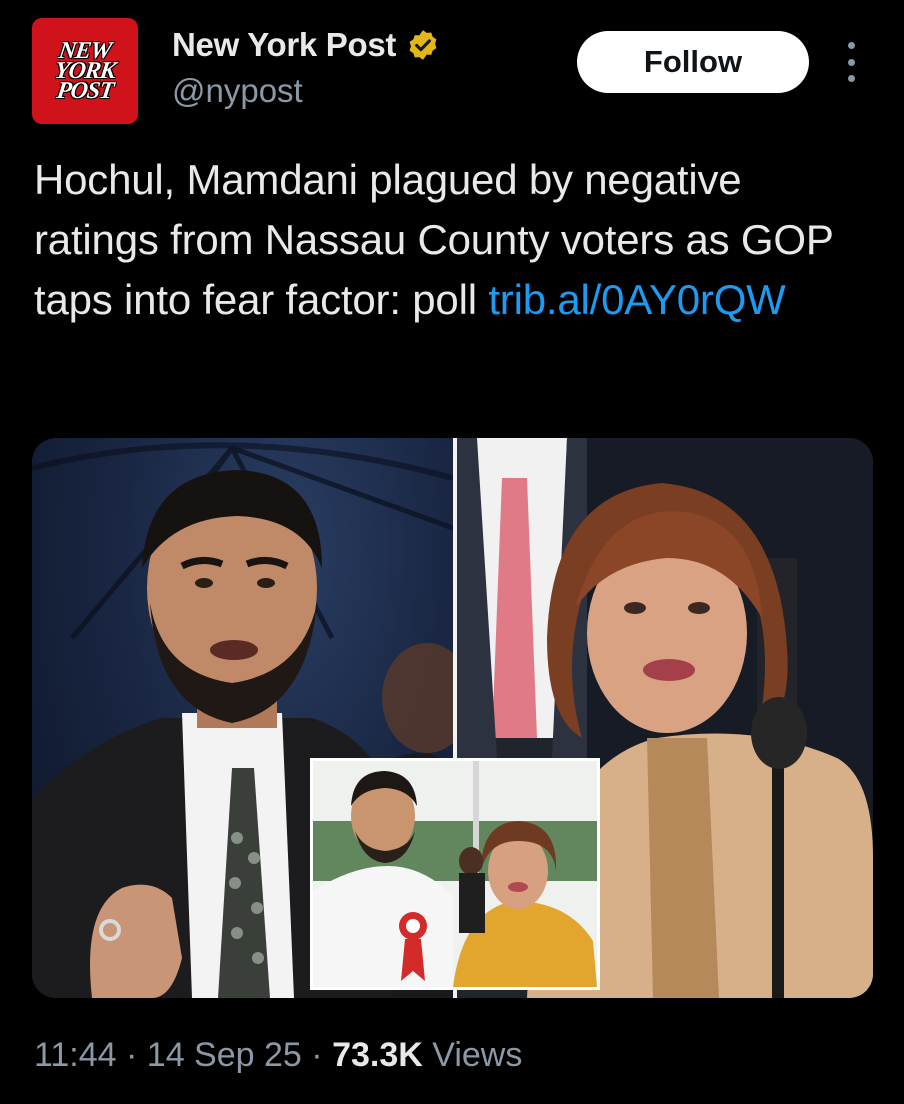  What do you see at coordinates (237, 91) in the screenshot?
I see `account-handle: @nypost` at bounding box center [237, 91].